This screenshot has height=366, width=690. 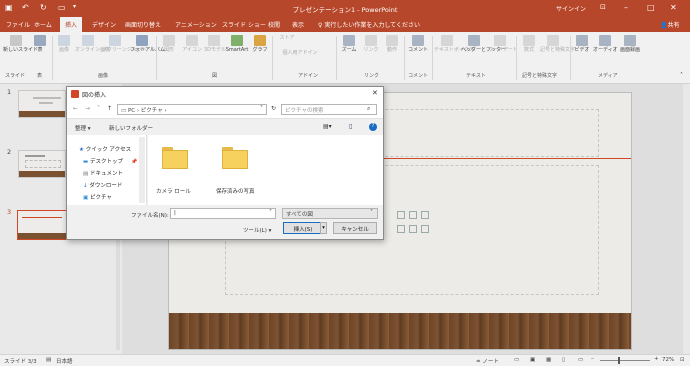 What do you see at coordinates (400, 331) in the screenshot?
I see `wood-floor-graphic` at bounding box center [400, 331].